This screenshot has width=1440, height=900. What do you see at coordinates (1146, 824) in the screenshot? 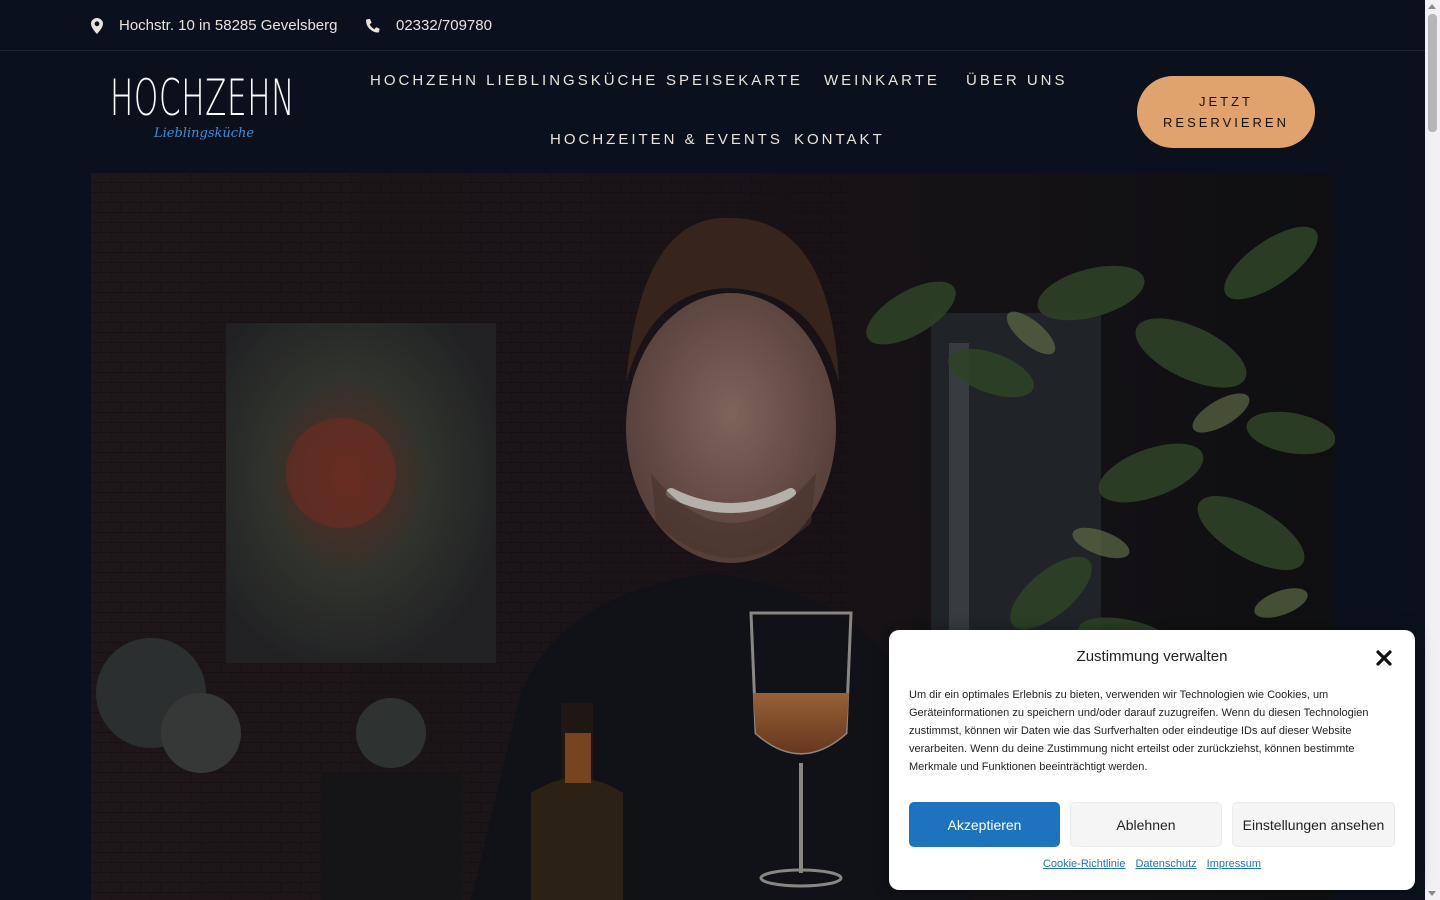
I see `deny-button: Ablehnen` at bounding box center [1146, 824].